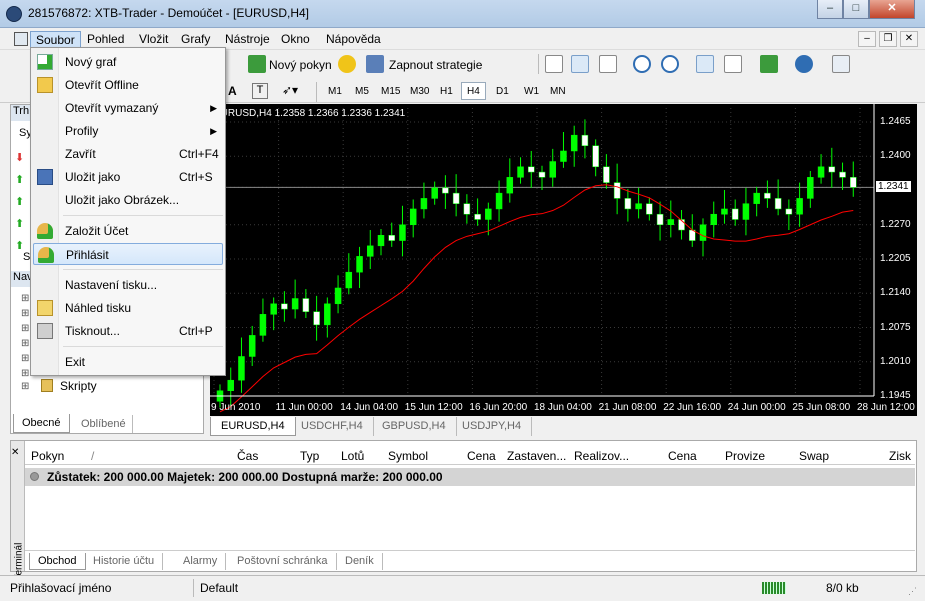 The width and height of the screenshot is (925, 601). Describe the element at coordinates (47, 456) in the screenshot. I see `col-pokyn: Pokyn` at that location.